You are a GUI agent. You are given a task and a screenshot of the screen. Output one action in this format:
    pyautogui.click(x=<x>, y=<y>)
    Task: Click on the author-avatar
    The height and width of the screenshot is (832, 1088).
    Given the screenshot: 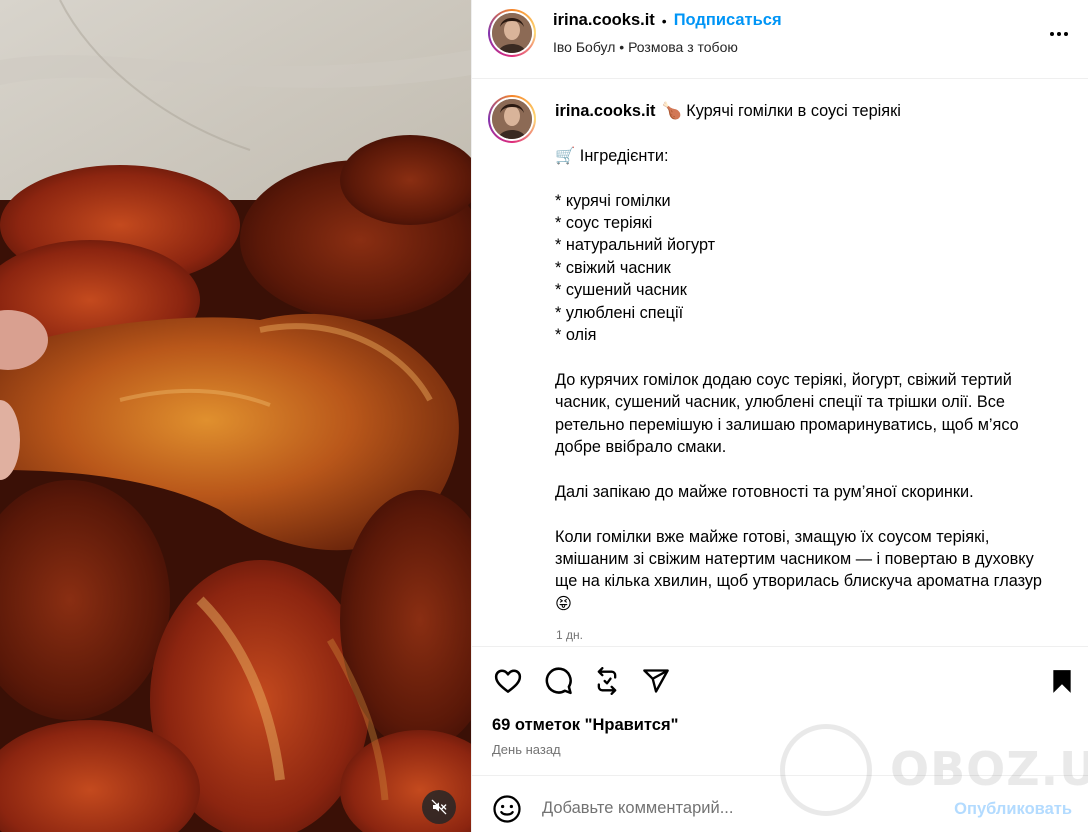 What is the action you would take?
    pyautogui.click(x=512, y=33)
    